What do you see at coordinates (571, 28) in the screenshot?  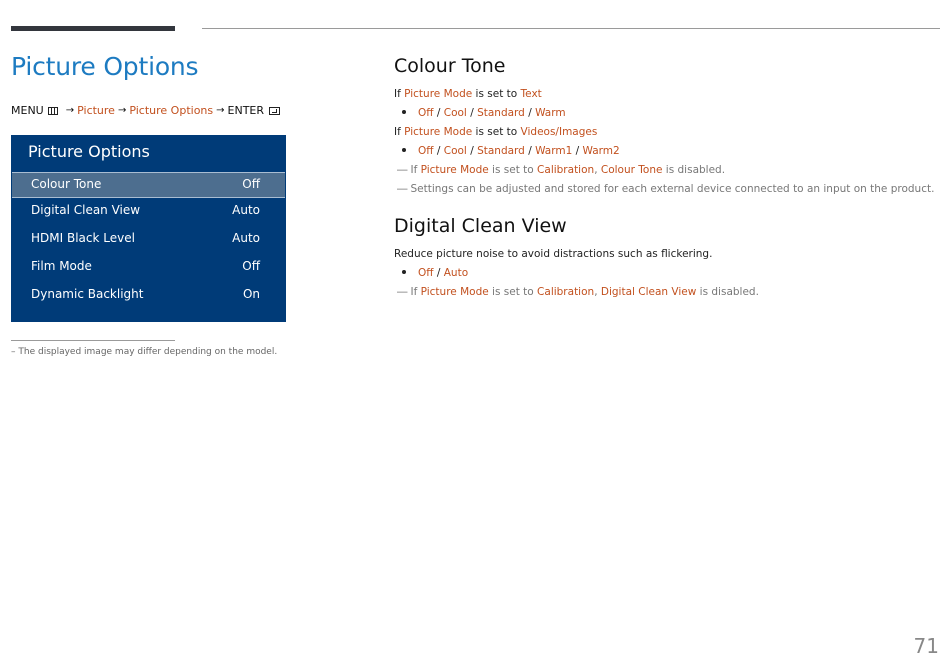 I see `header-rule-thin` at bounding box center [571, 28].